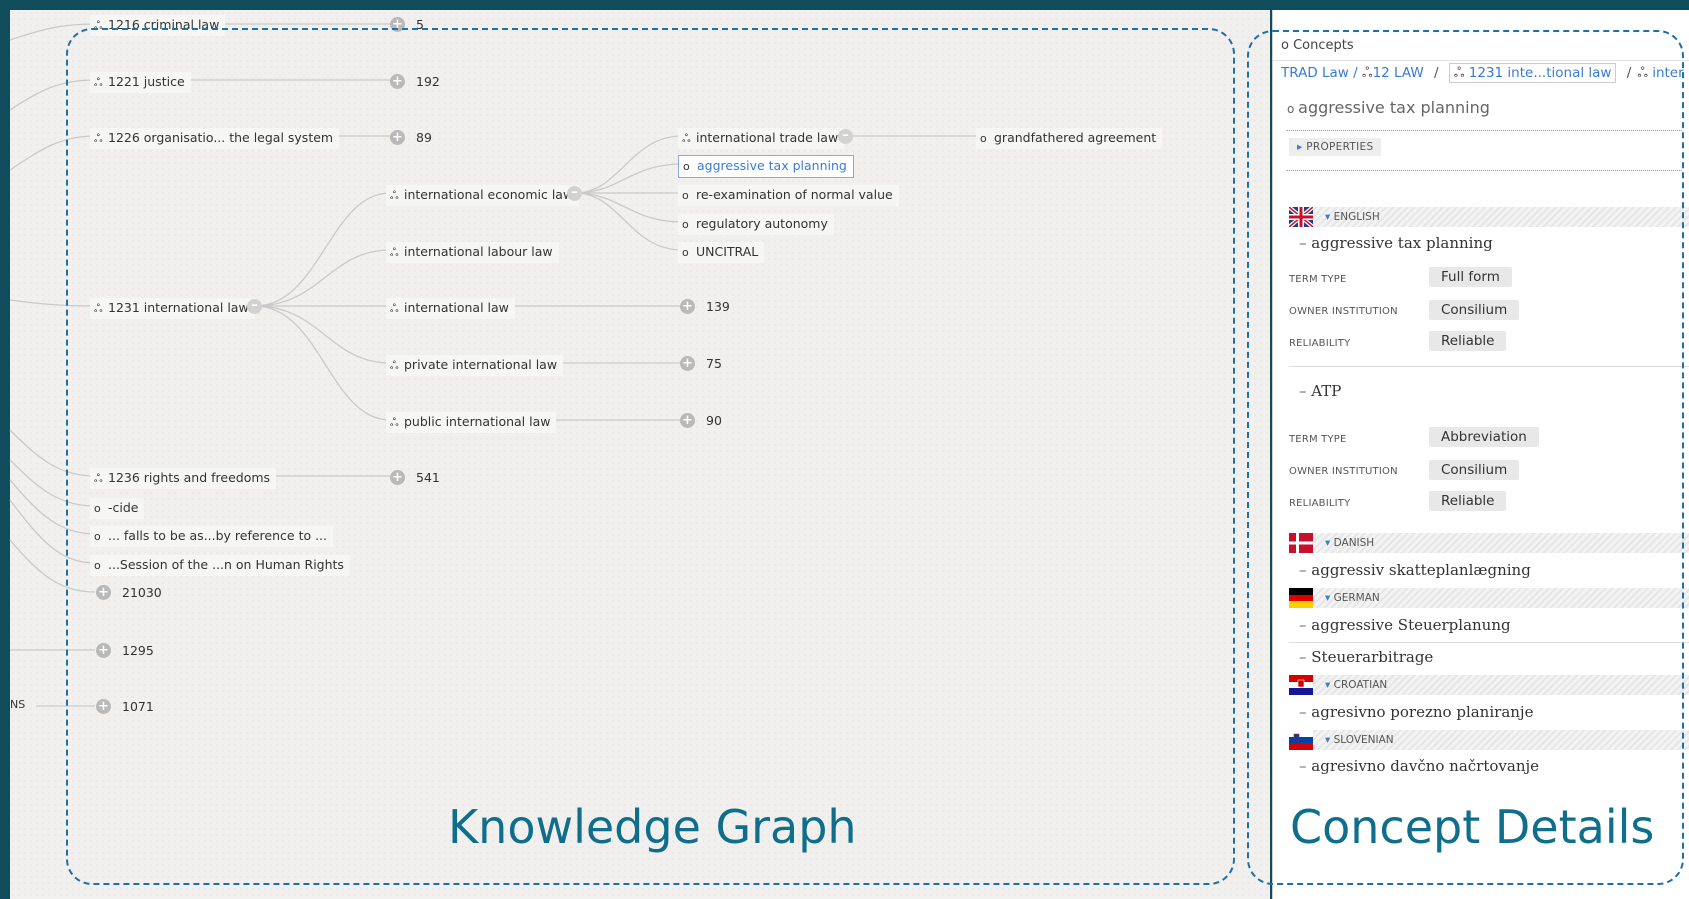  I want to click on concept-details-caption: Concept Details, so click(1472, 827).